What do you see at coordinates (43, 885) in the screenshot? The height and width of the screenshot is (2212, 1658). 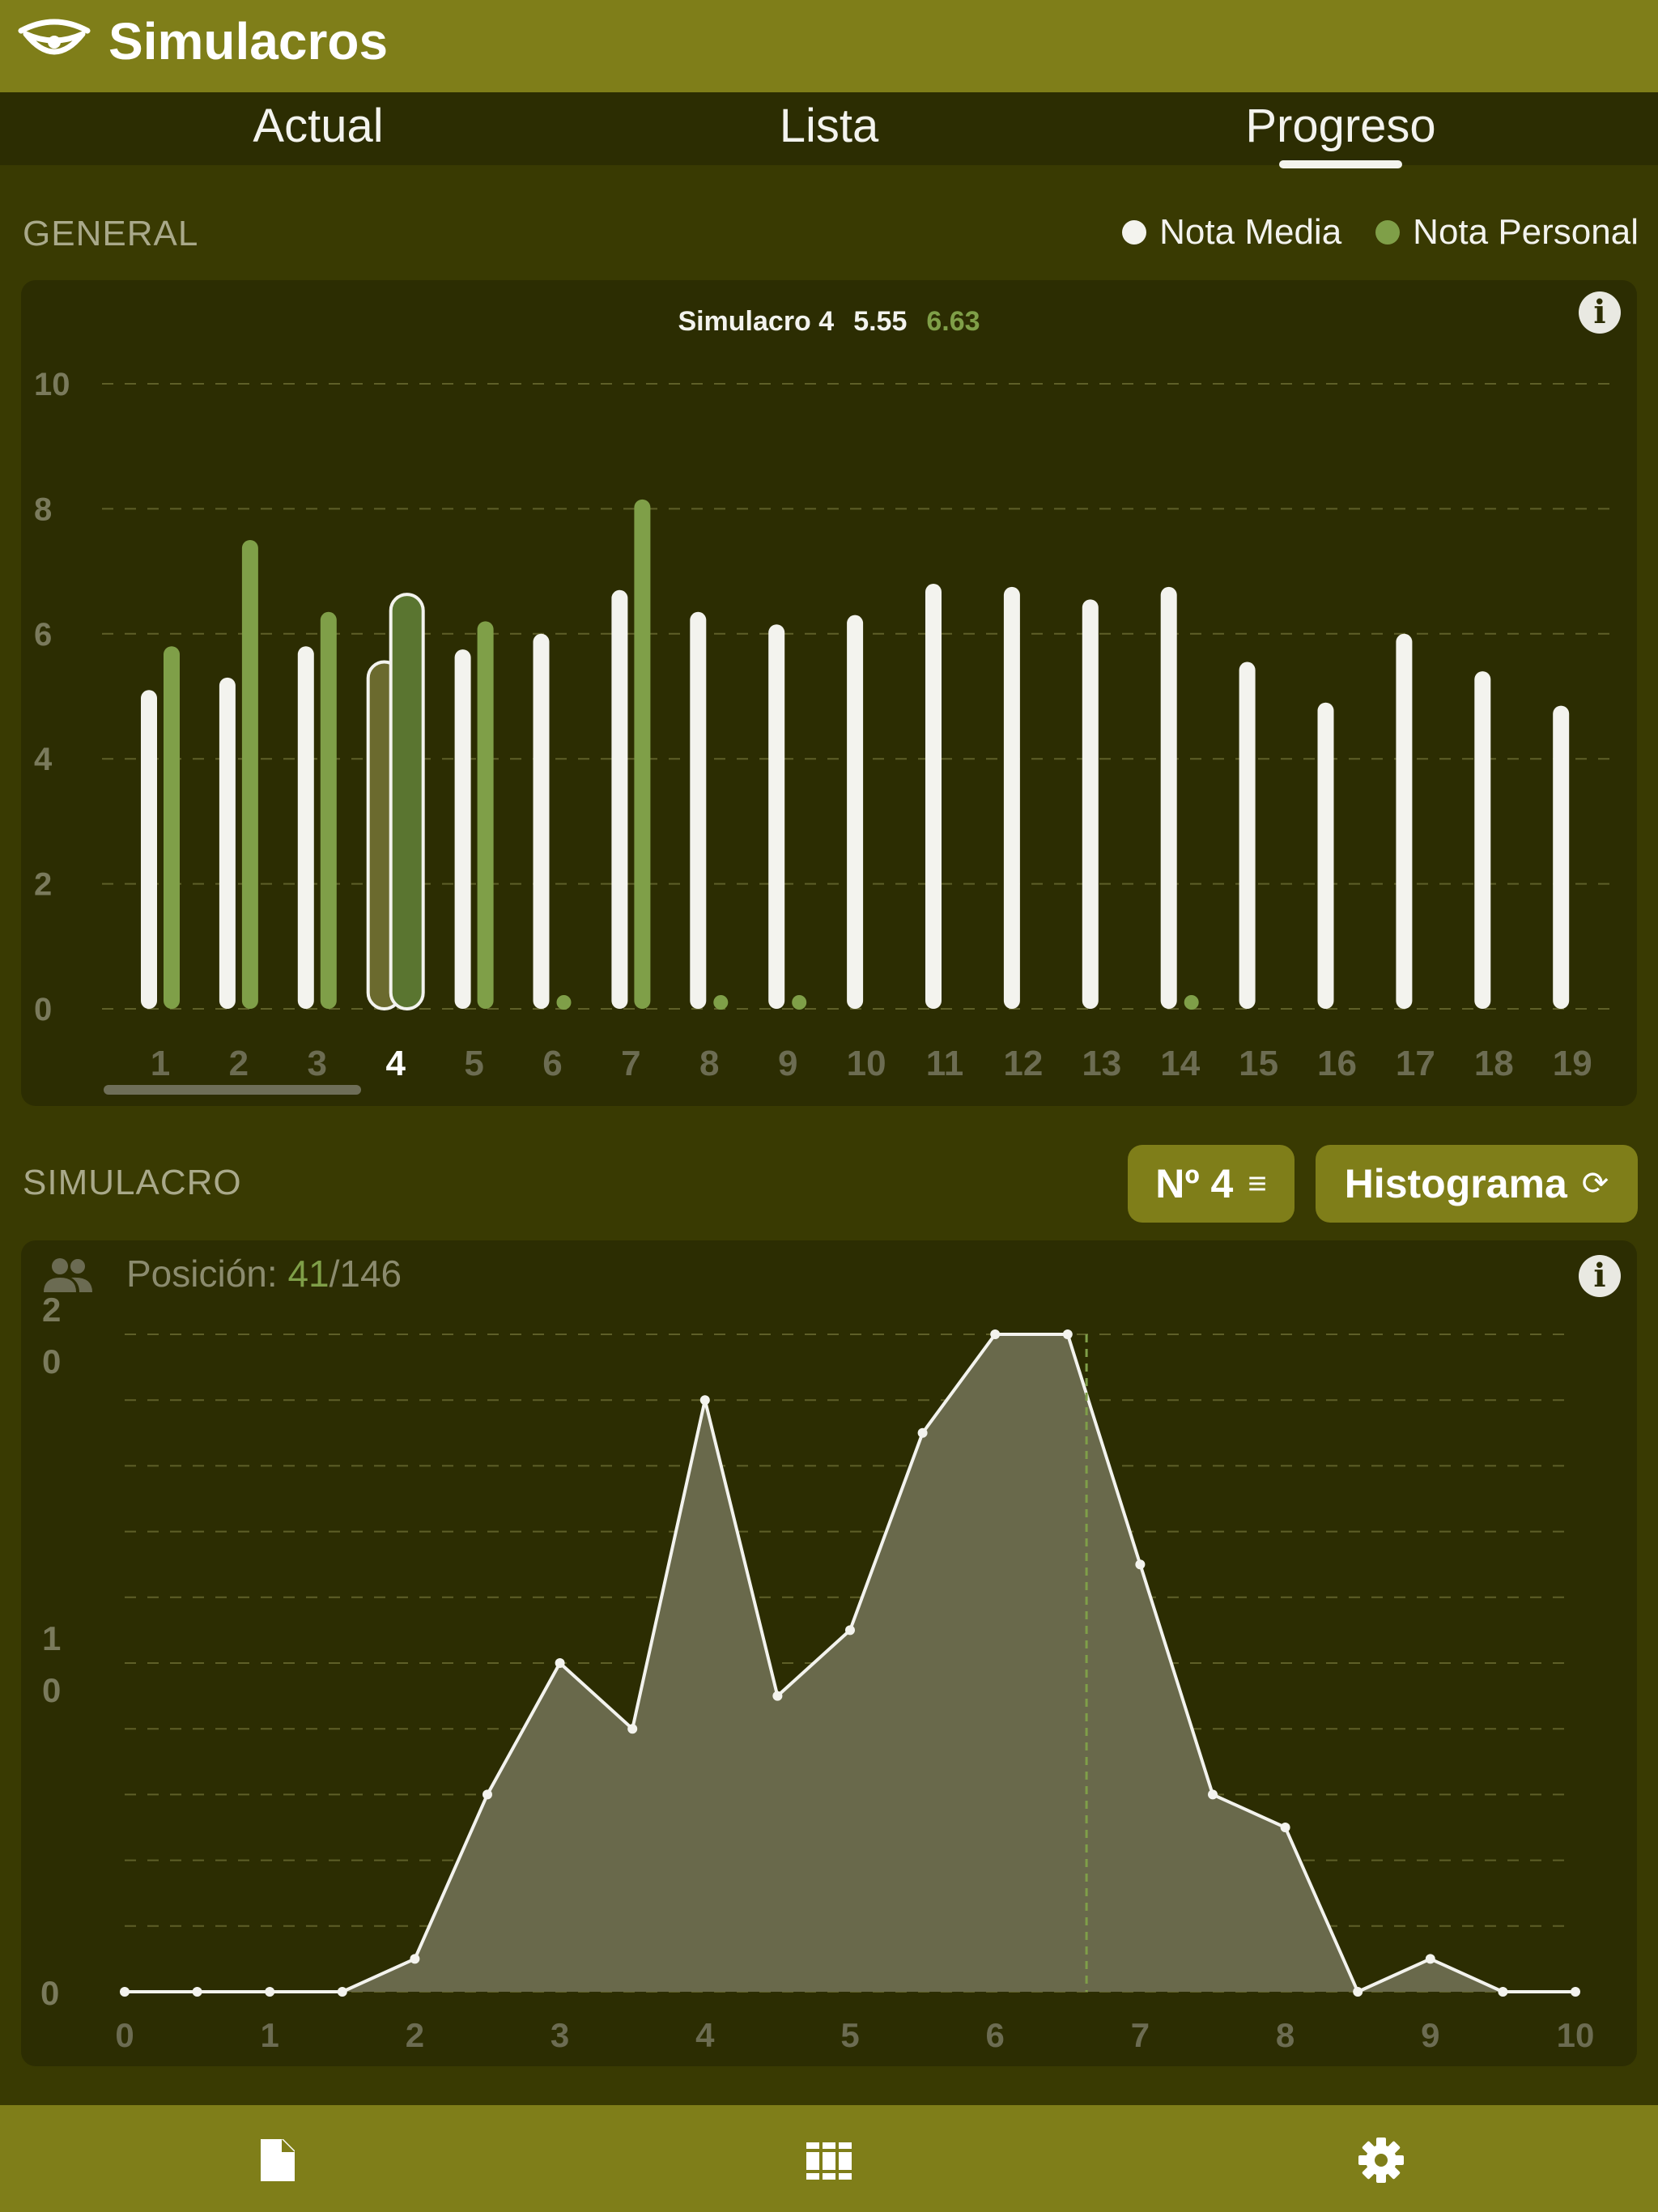 I see `y-tick-label: 2` at bounding box center [43, 885].